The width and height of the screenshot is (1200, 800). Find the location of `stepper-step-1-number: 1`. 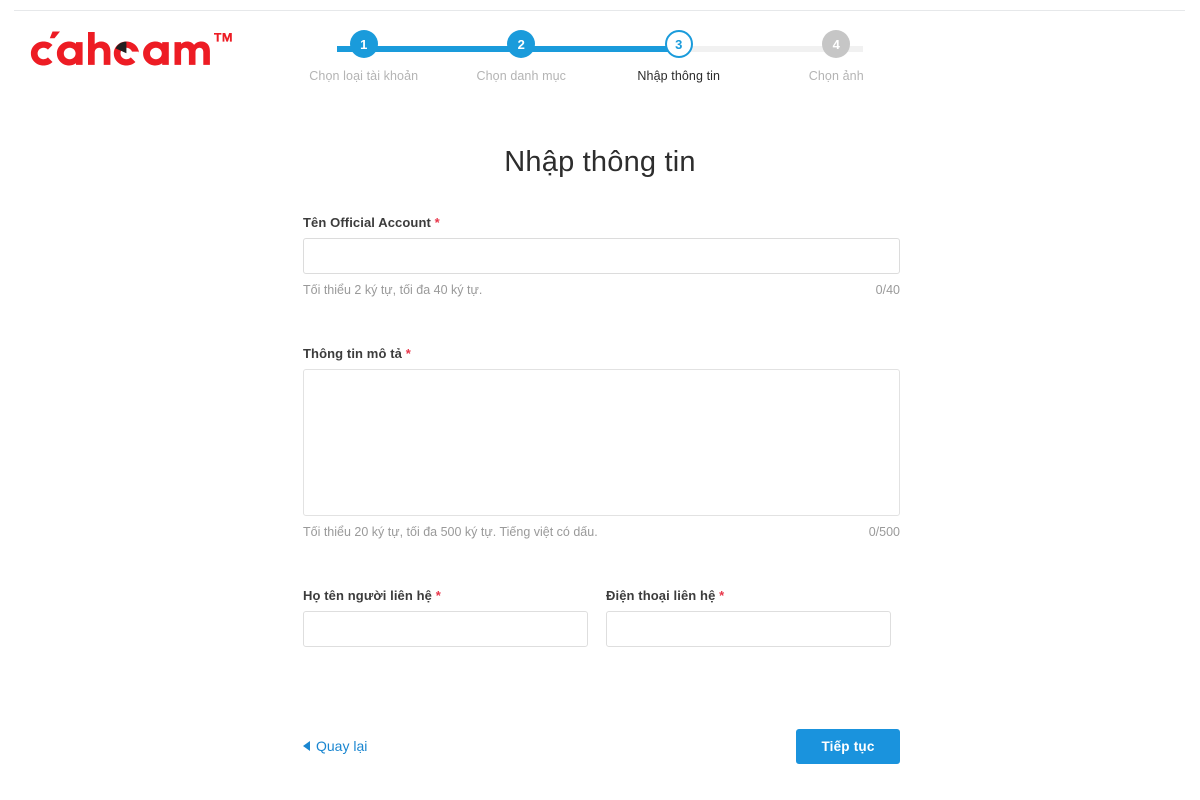

stepper-step-1-number: 1 is located at coordinates (363, 44).